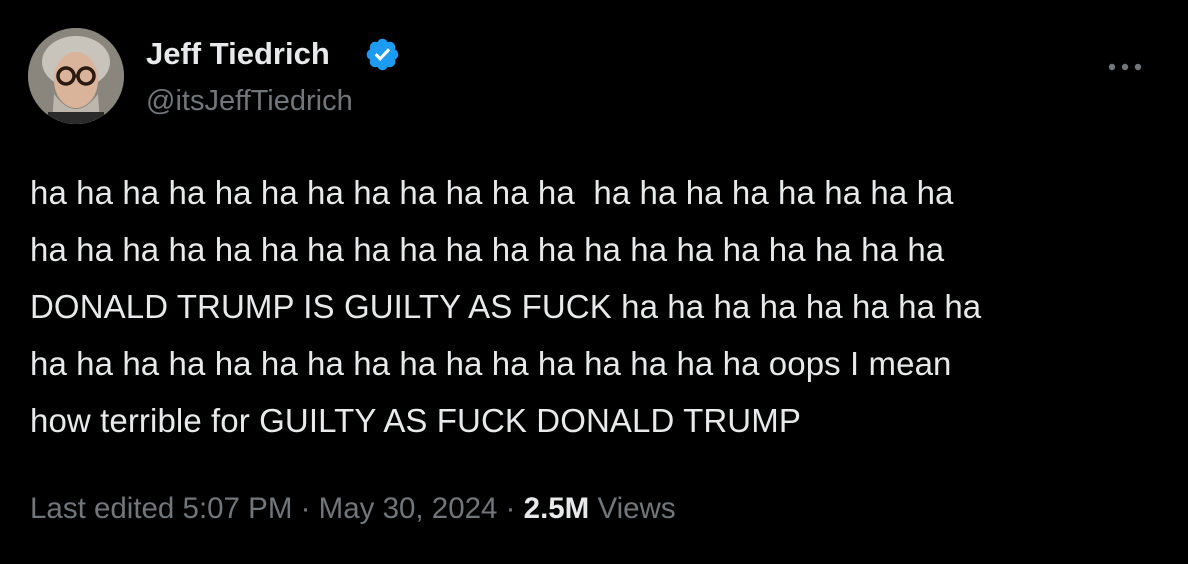 The width and height of the screenshot is (1188, 564). I want to click on tweet-date: May 30, 2024, so click(408, 508).